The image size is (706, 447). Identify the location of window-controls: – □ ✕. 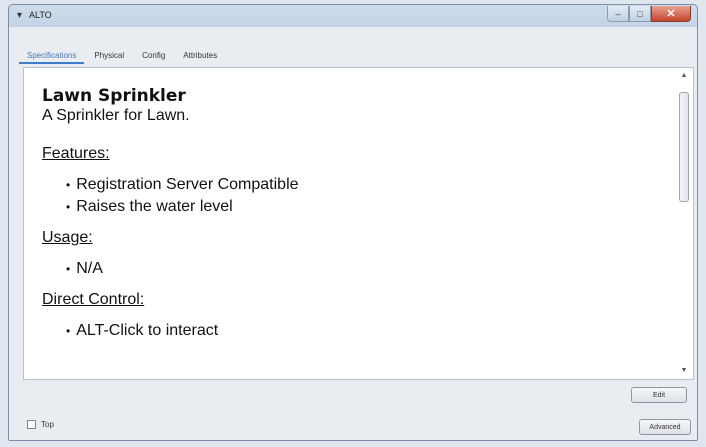
(649, 14).